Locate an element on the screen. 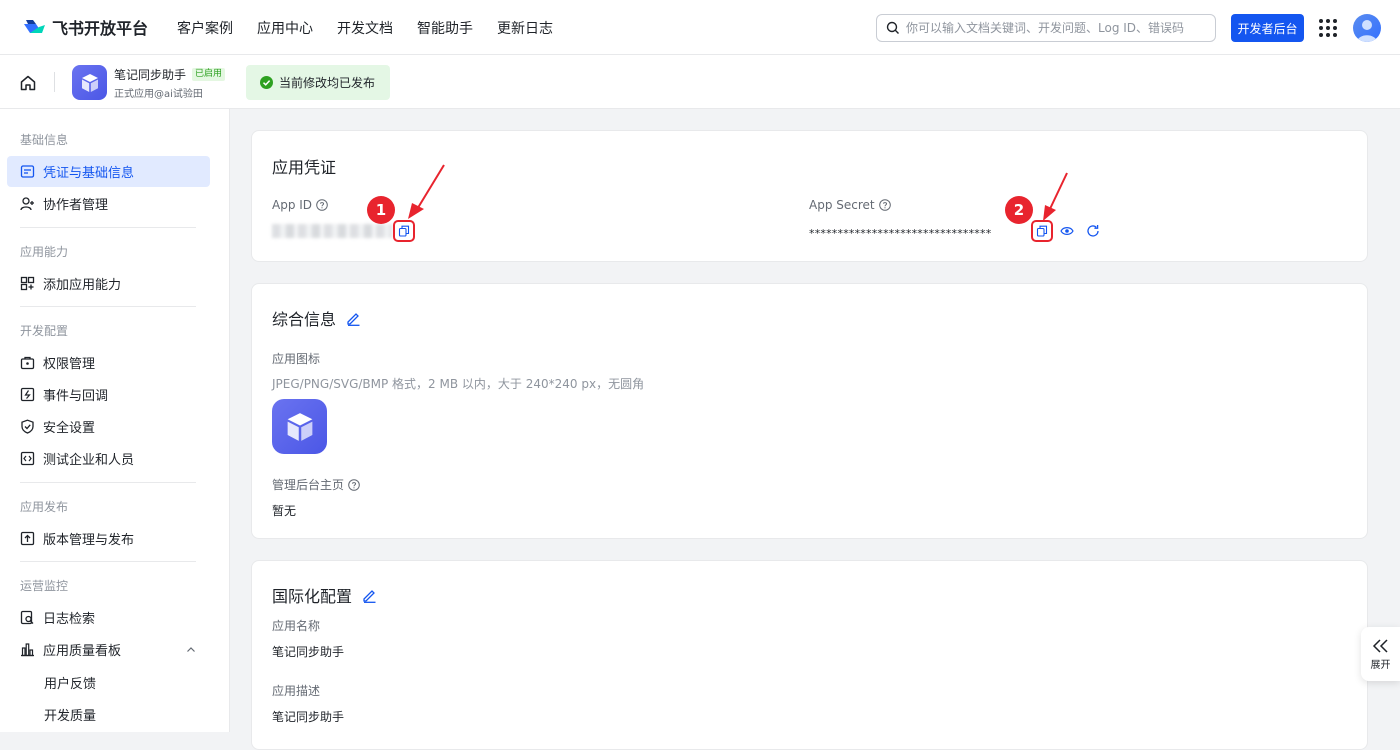 The image size is (1400, 750). search-icon is located at coordinates (892, 27).